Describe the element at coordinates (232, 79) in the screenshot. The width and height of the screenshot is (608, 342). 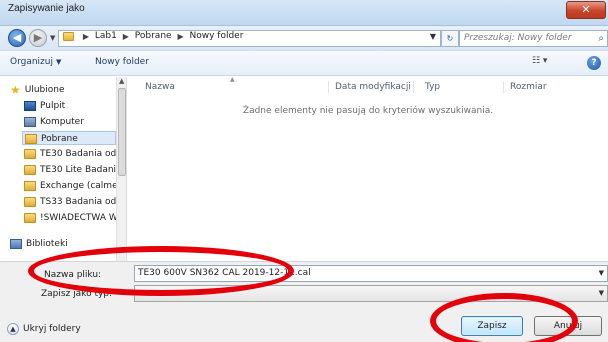
I see `sort-indicator-icon: ▲` at that location.